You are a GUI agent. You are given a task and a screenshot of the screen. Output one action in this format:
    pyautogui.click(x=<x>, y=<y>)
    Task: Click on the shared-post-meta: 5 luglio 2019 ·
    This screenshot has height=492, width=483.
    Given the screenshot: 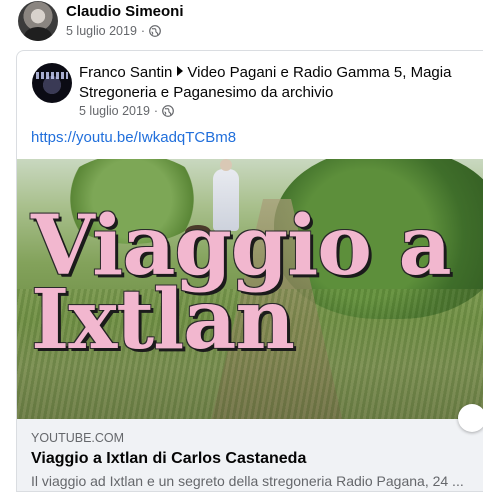 What is the action you would take?
    pyautogui.click(x=126, y=111)
    